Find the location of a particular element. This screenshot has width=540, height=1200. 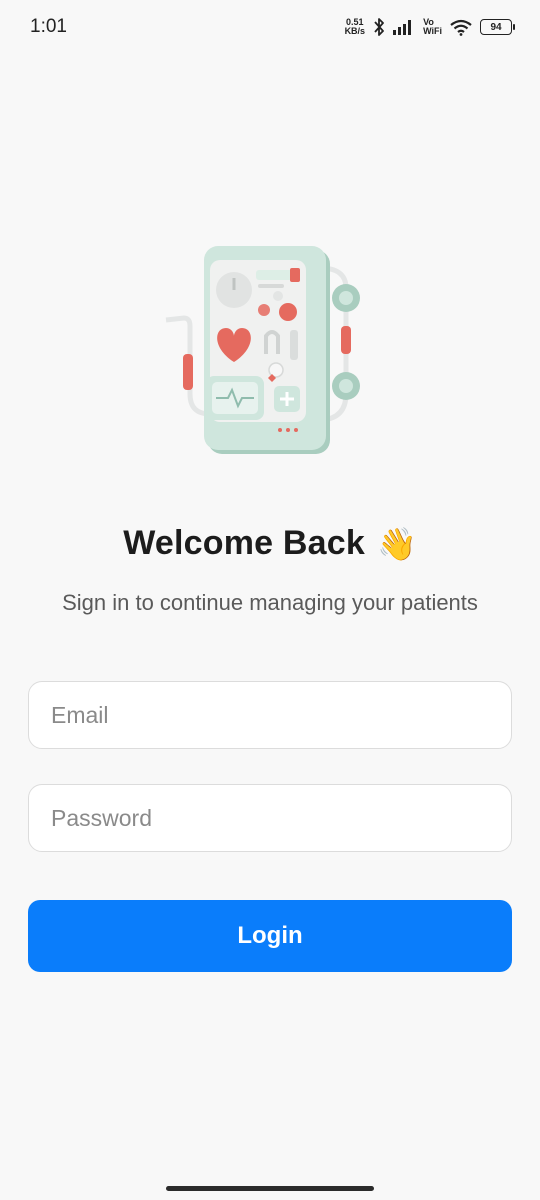

vowifi-indicator: Vo WiFi is located at coordinates (432, 27).